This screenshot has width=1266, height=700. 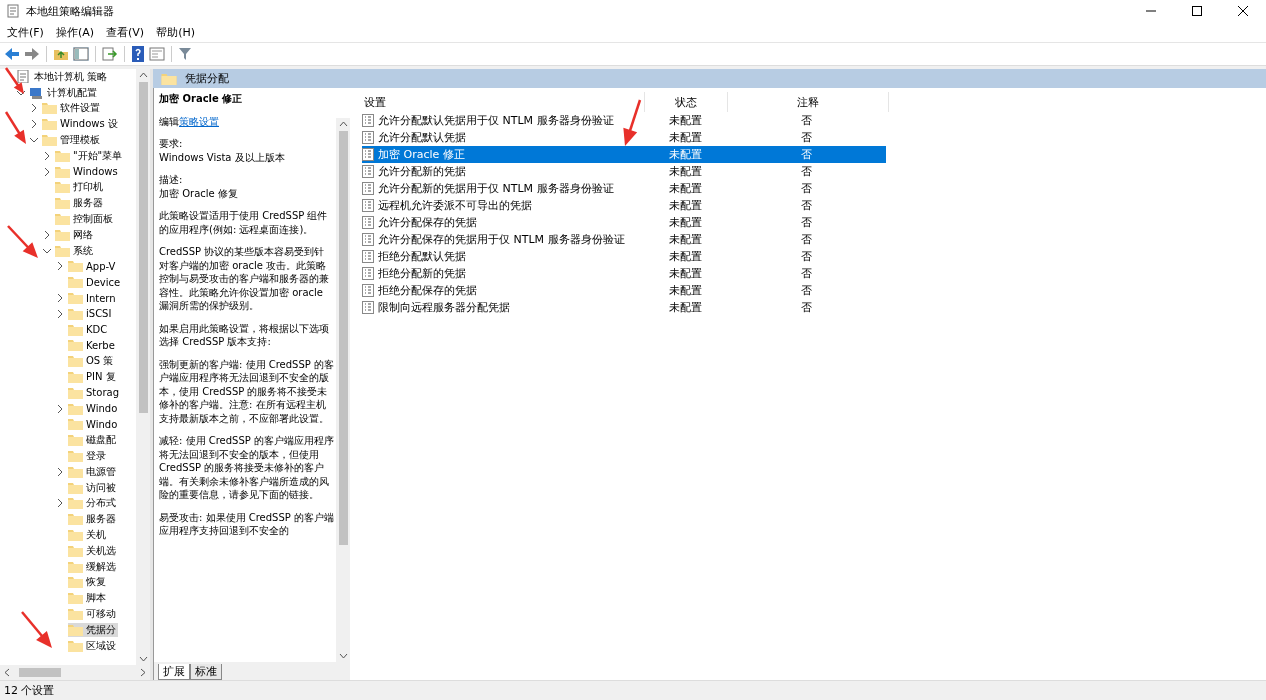 What do you see at coordinates (624, 307) in the screenshot?
I see `table-row: 限制向远程服务器分配凭据 未配置 否` at bounding box center [624, 307].